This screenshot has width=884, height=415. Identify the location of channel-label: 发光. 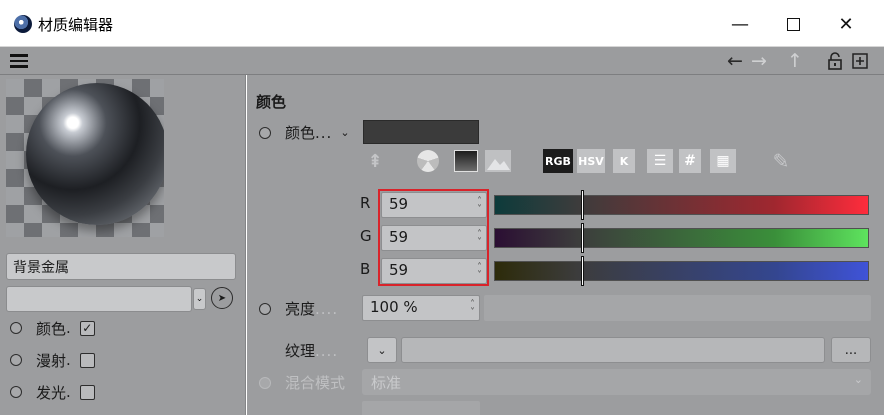
(51, 392).